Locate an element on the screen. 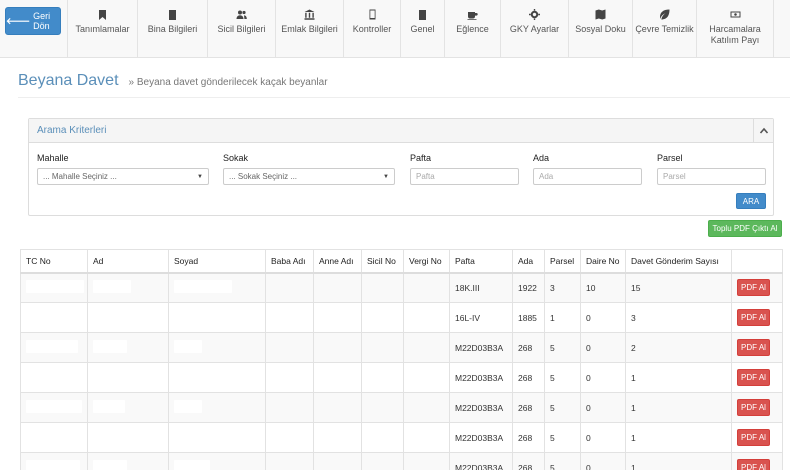 Image resolution: width=790 pixels, height=470 pixels. nav-item-label: Sosyal Doku is located at coordinates (600, 29).